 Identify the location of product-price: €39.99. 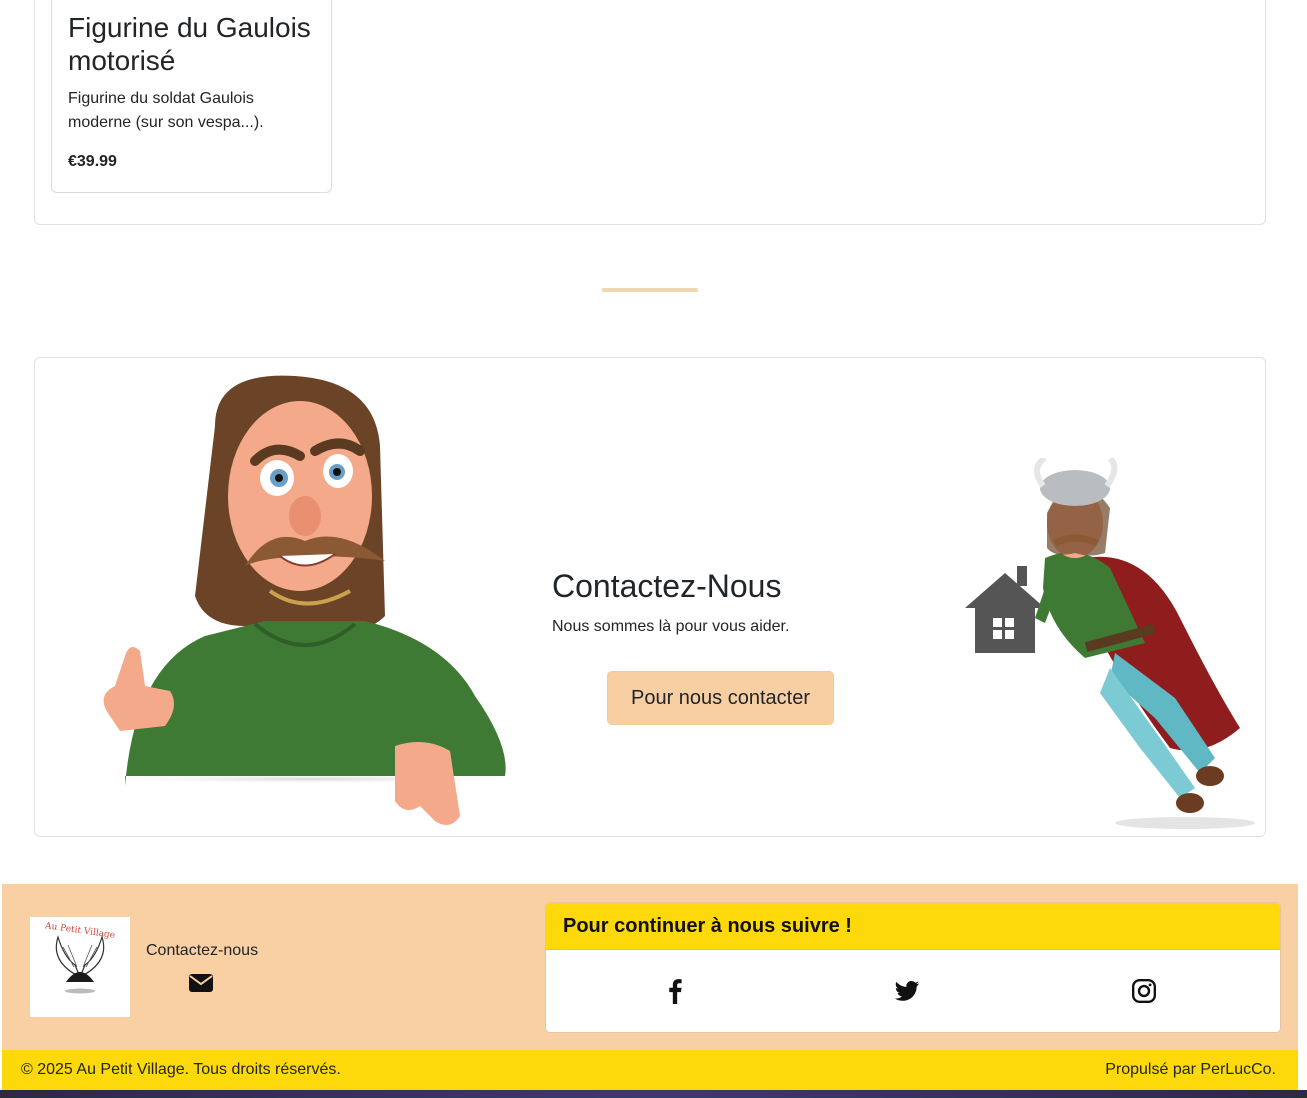
(92, 161).